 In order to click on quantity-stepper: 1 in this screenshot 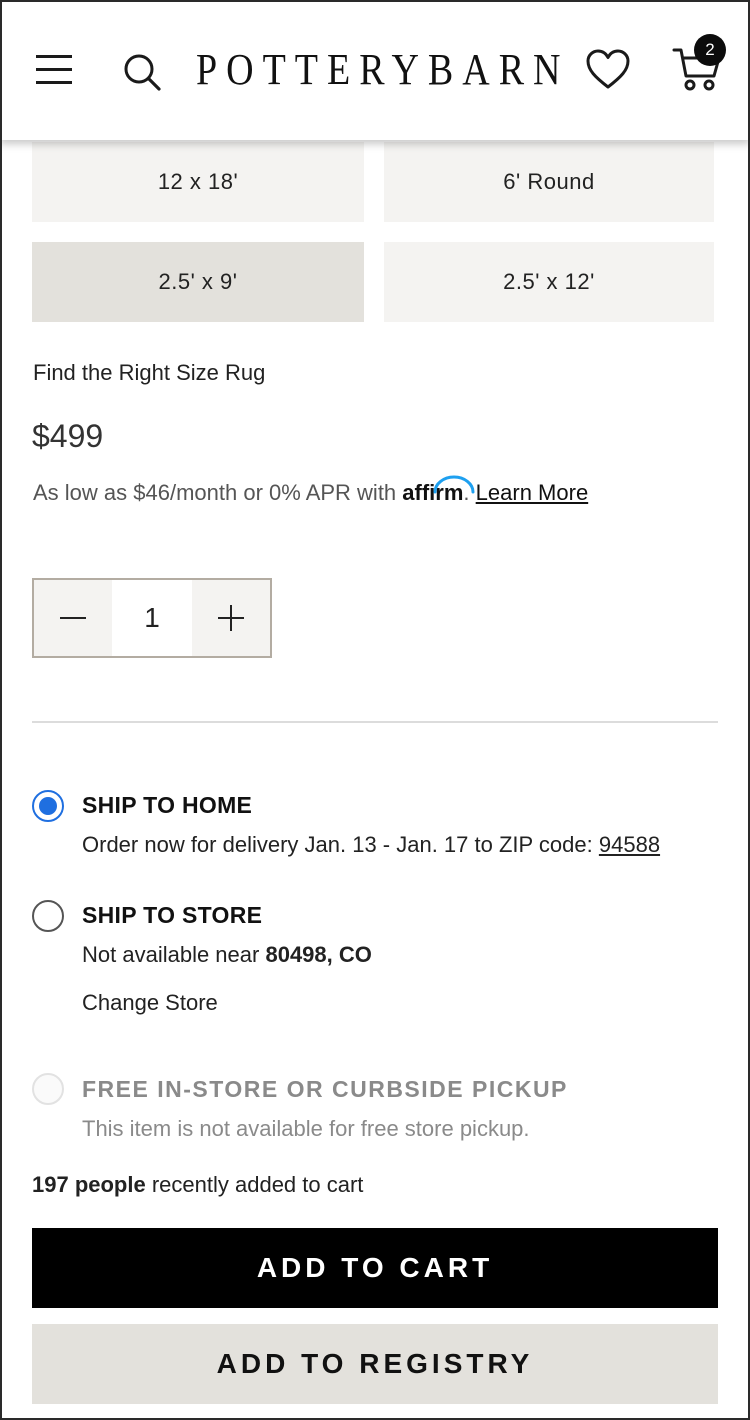, I will do `click(152, 618)`.